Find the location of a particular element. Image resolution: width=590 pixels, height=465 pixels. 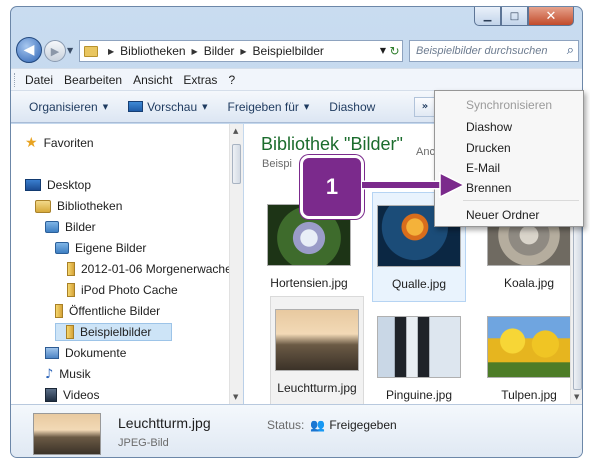

file-name: Qualle.jpg is located at coordinates (419, 284).